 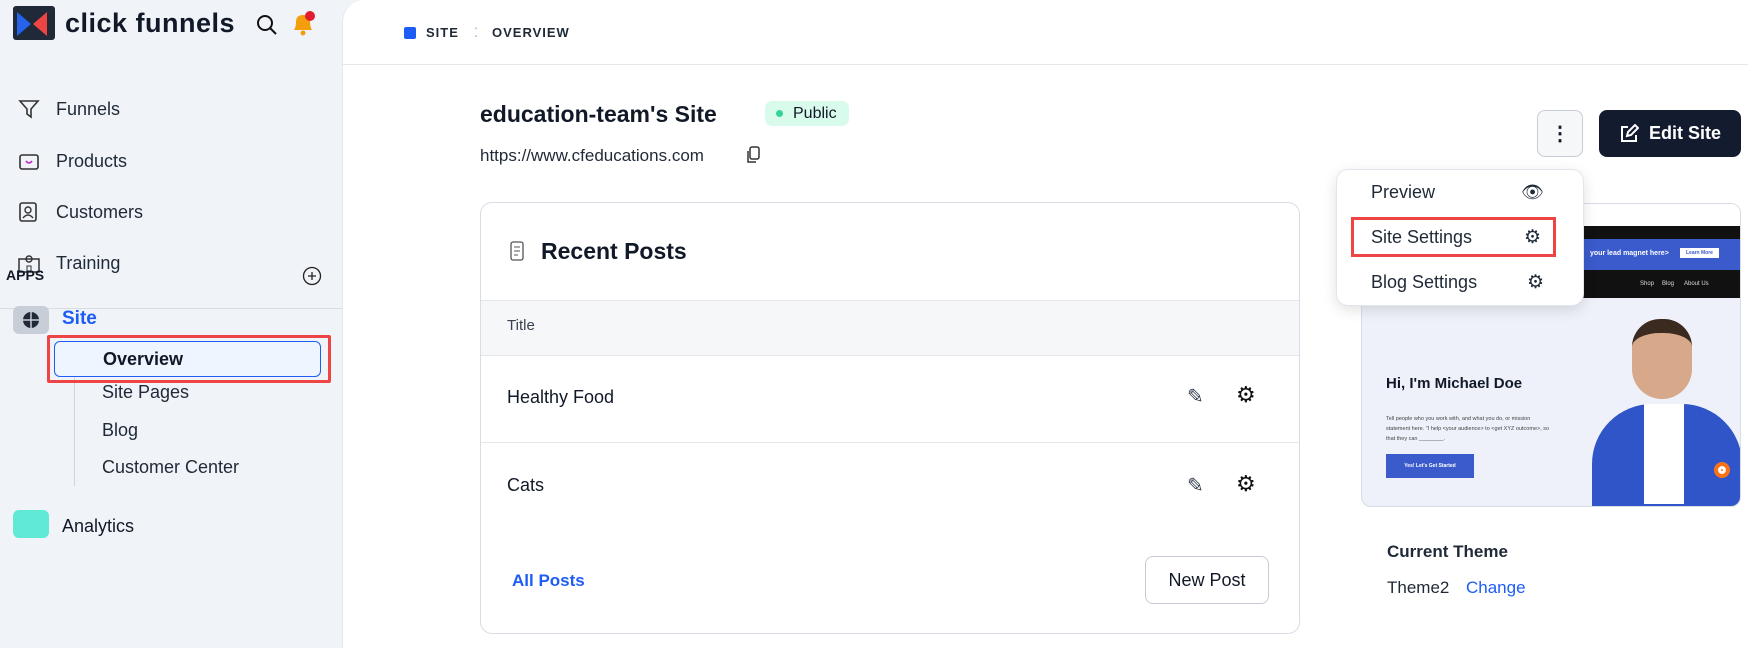 I want to click on sidebar-subitem-blog: Blog, so click(x=120, y=430).